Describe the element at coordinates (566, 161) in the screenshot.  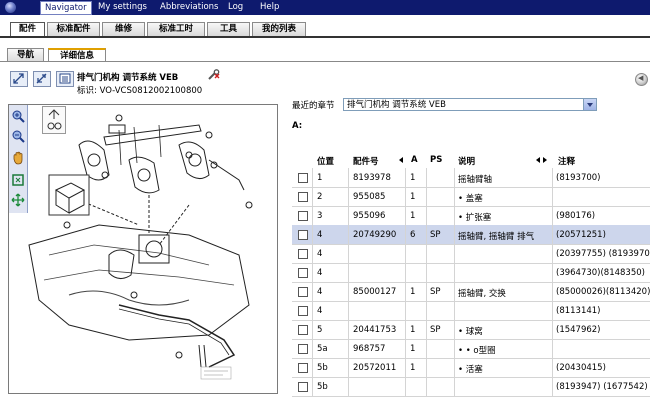
I see `col-notes: 注释` at that location.